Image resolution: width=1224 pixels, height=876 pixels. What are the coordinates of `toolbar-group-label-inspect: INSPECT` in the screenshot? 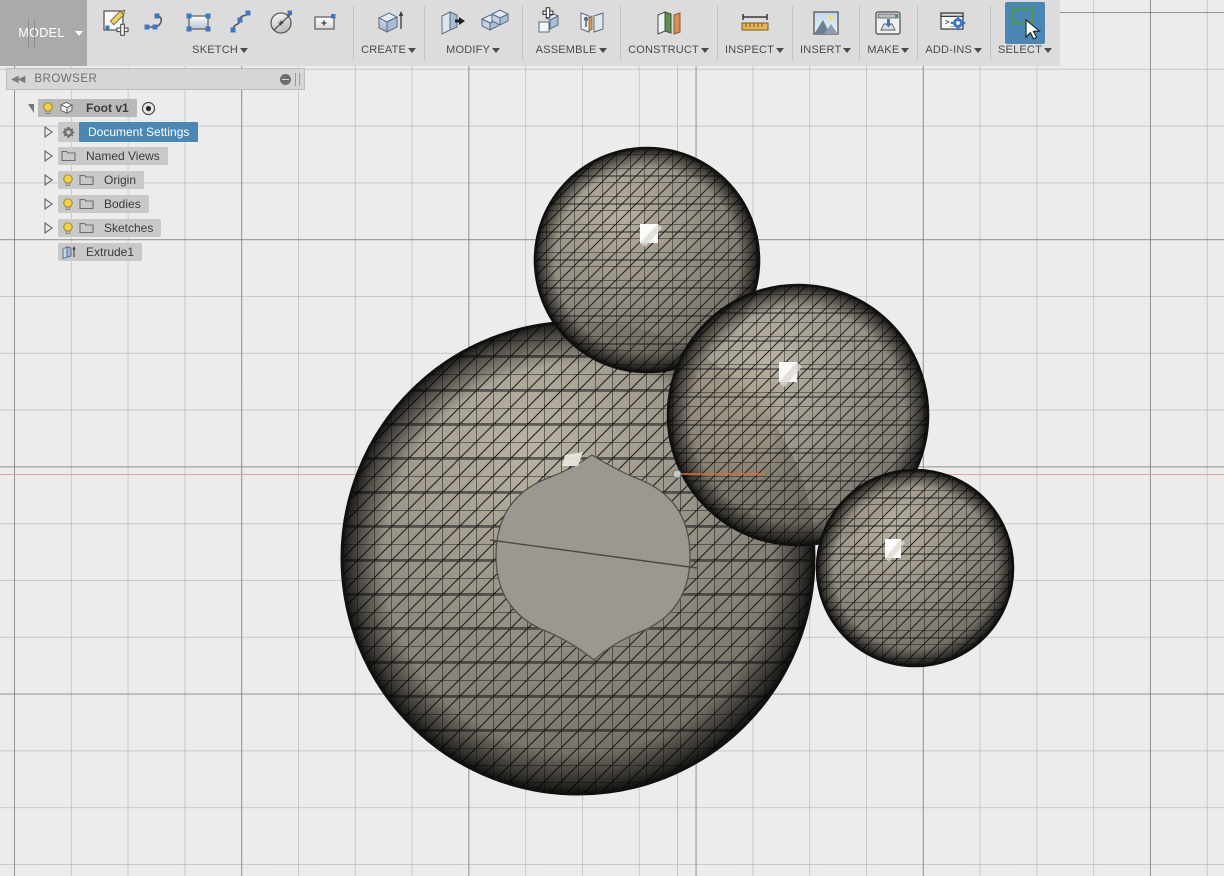 It's located at (754, 50).